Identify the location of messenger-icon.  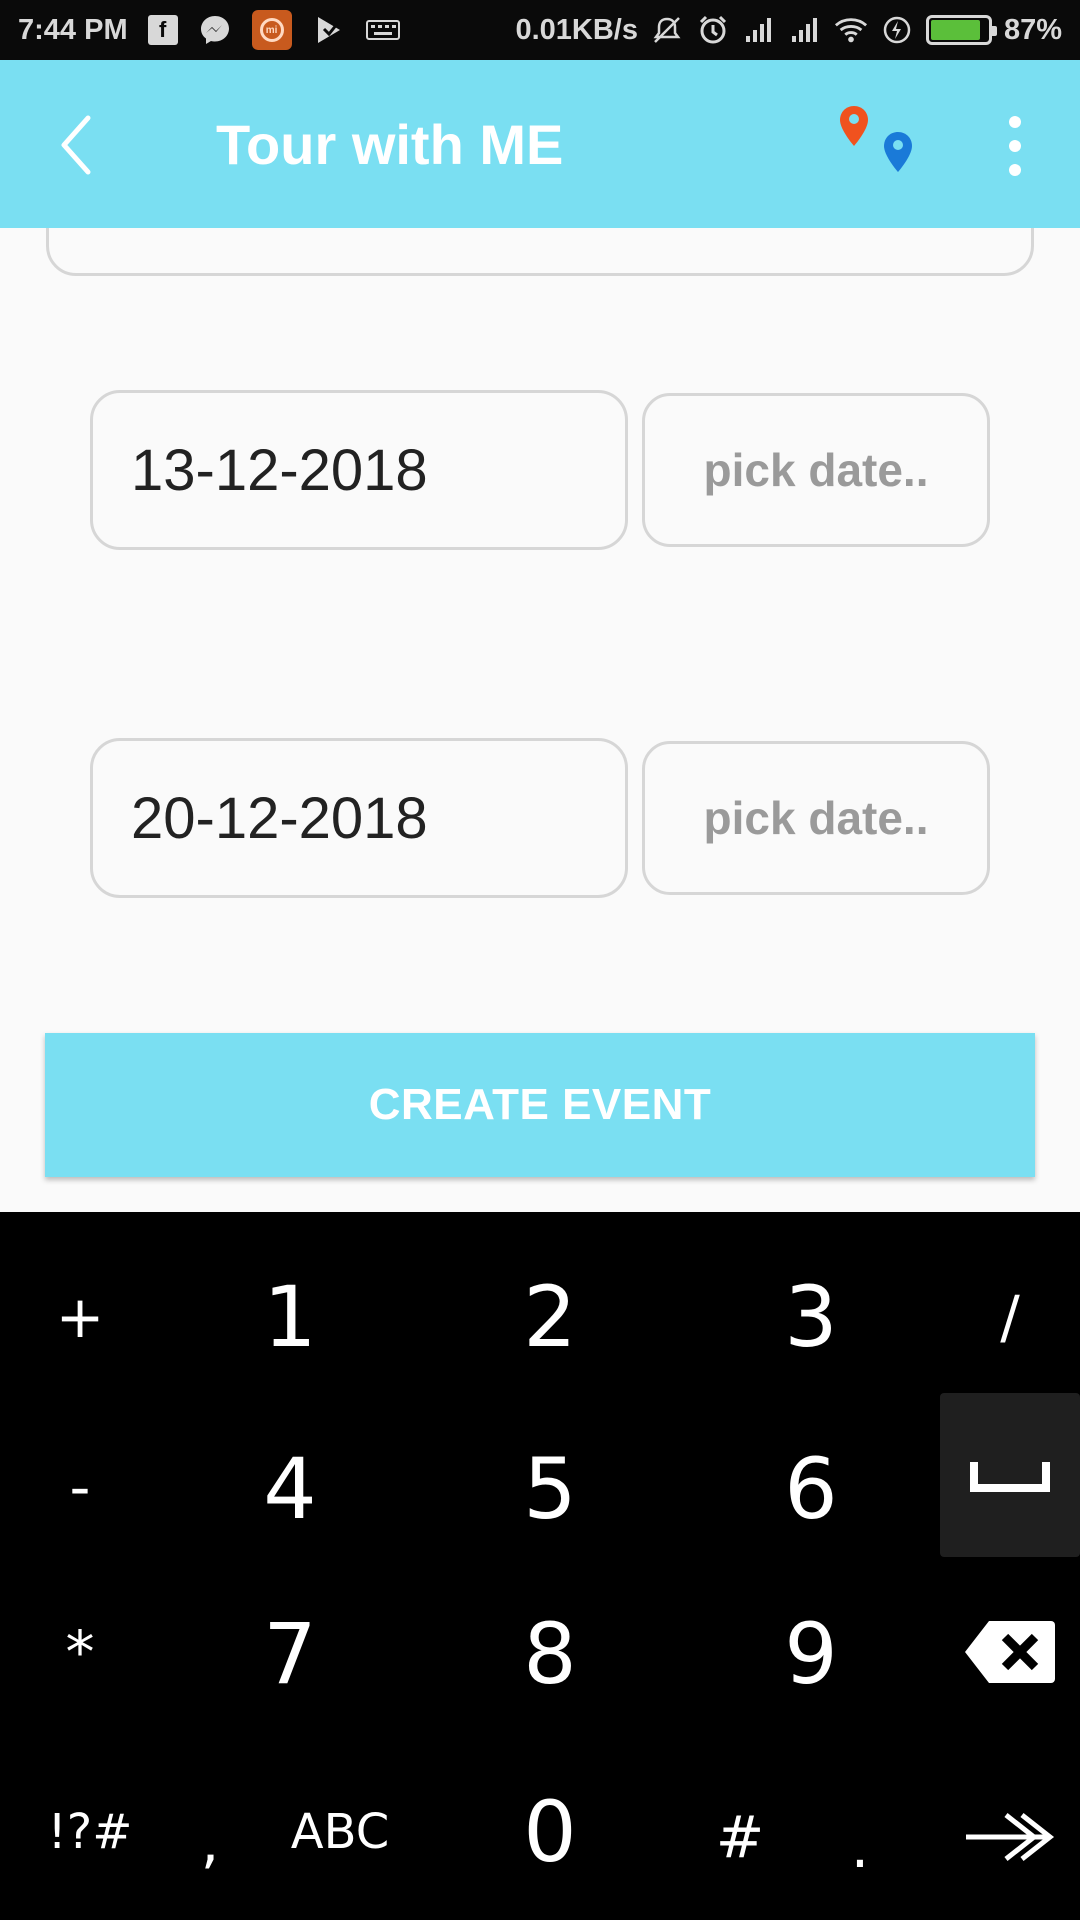
(215, 30).